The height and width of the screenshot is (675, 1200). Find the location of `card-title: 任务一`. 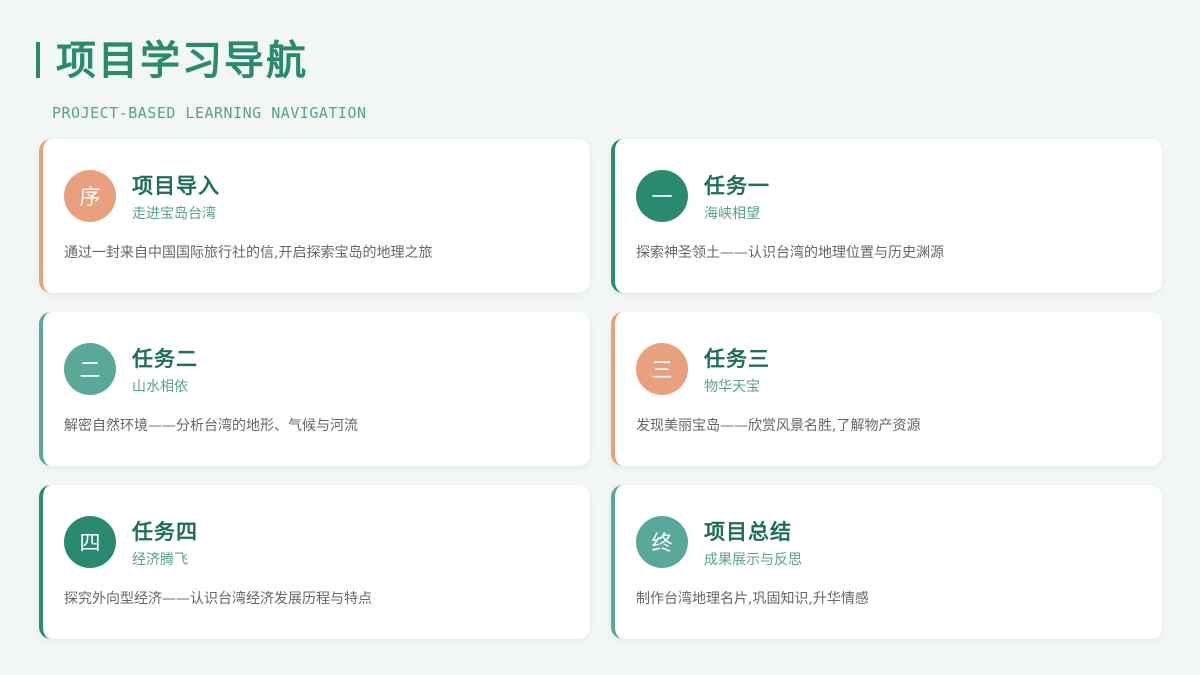

card-title: 任务一 is located at coordinates (737, 185).